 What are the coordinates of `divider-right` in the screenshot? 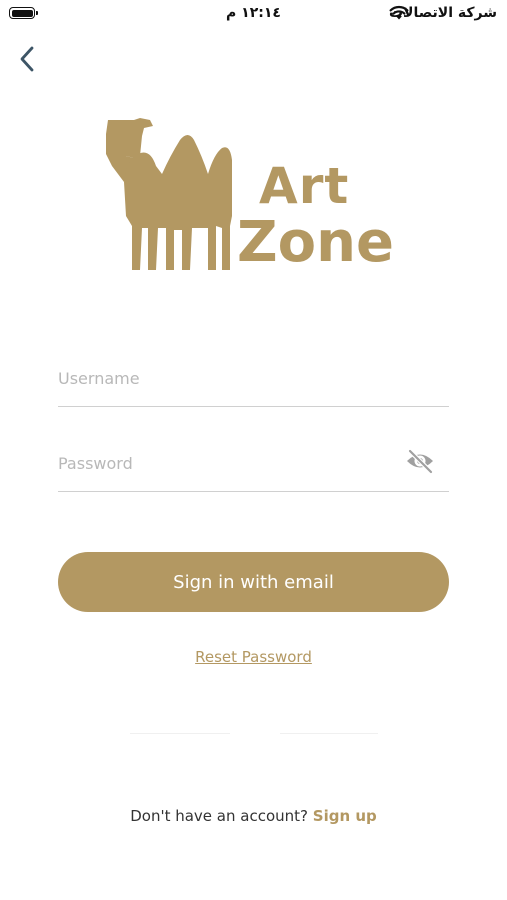 It's located at (329, 733).